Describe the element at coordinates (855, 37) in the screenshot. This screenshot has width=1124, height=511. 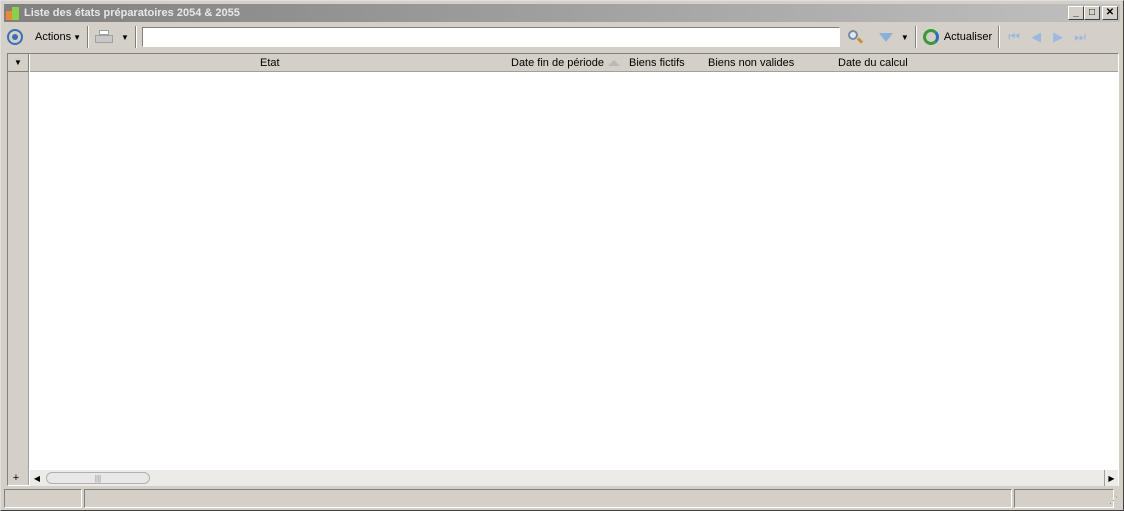
I see `magnifier-icon` at that location.